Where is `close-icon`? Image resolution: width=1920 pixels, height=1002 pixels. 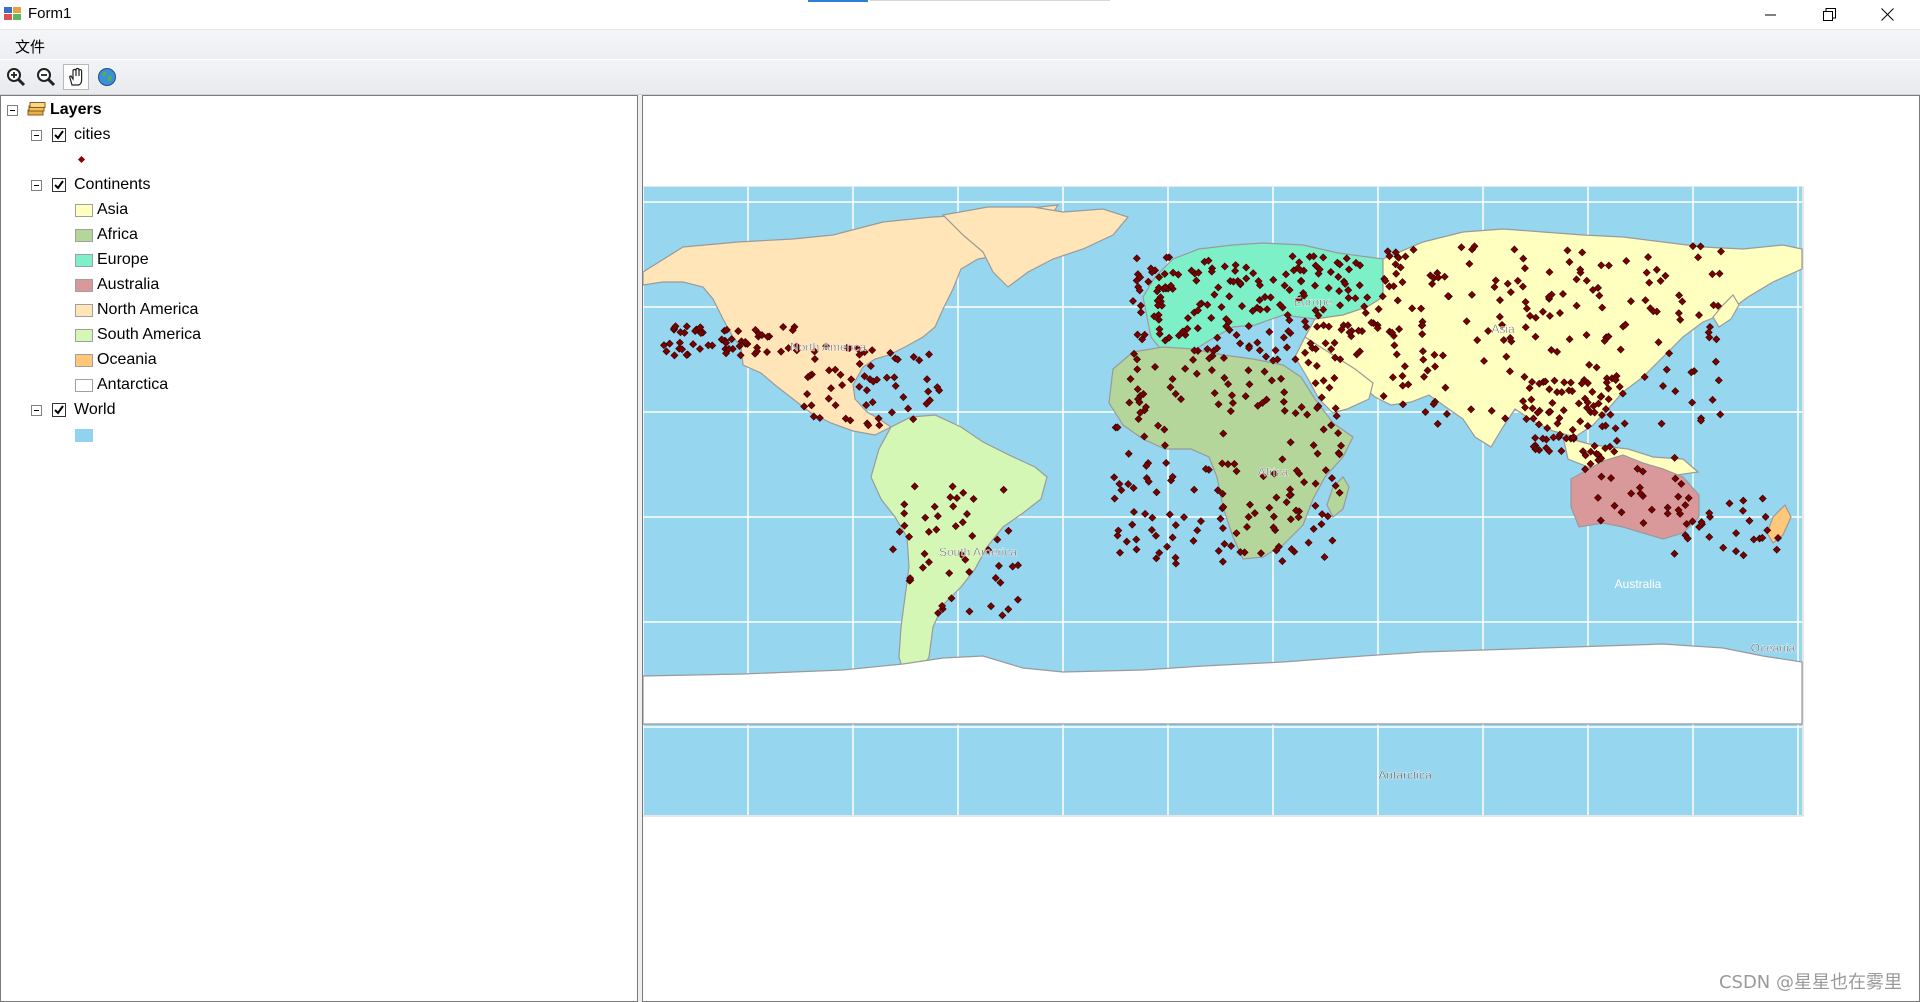
close-icon is located at coordinates (1887, 14).